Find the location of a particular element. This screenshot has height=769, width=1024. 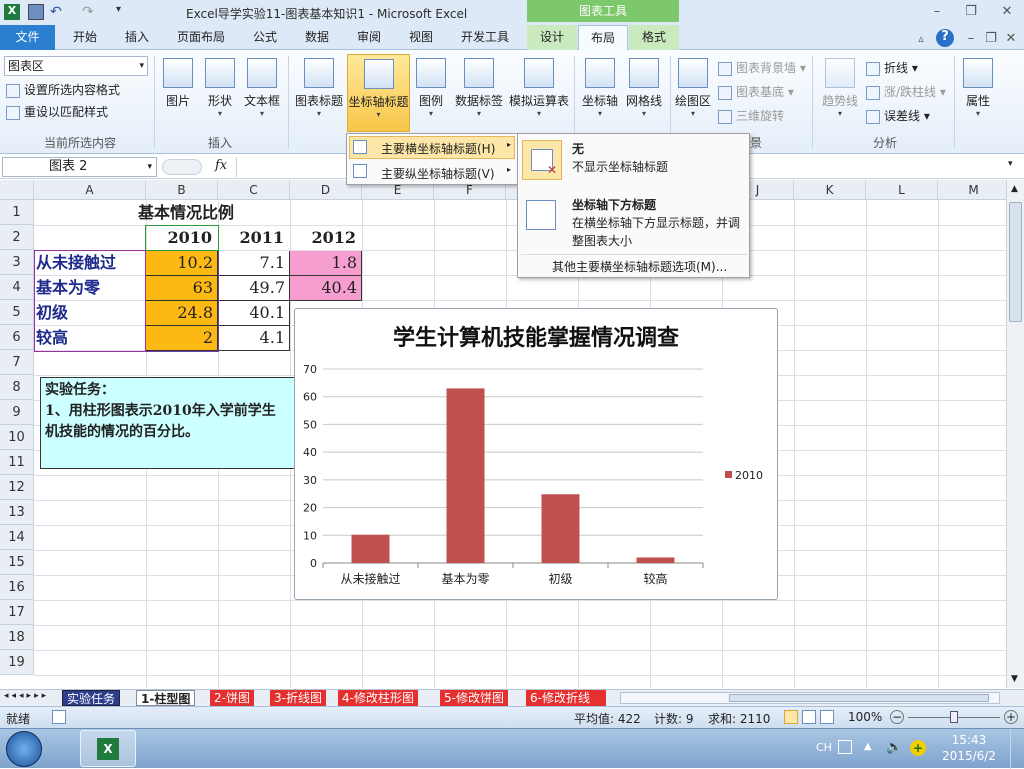

zoom-in-icon: + is located at coordinates (1011, 717).